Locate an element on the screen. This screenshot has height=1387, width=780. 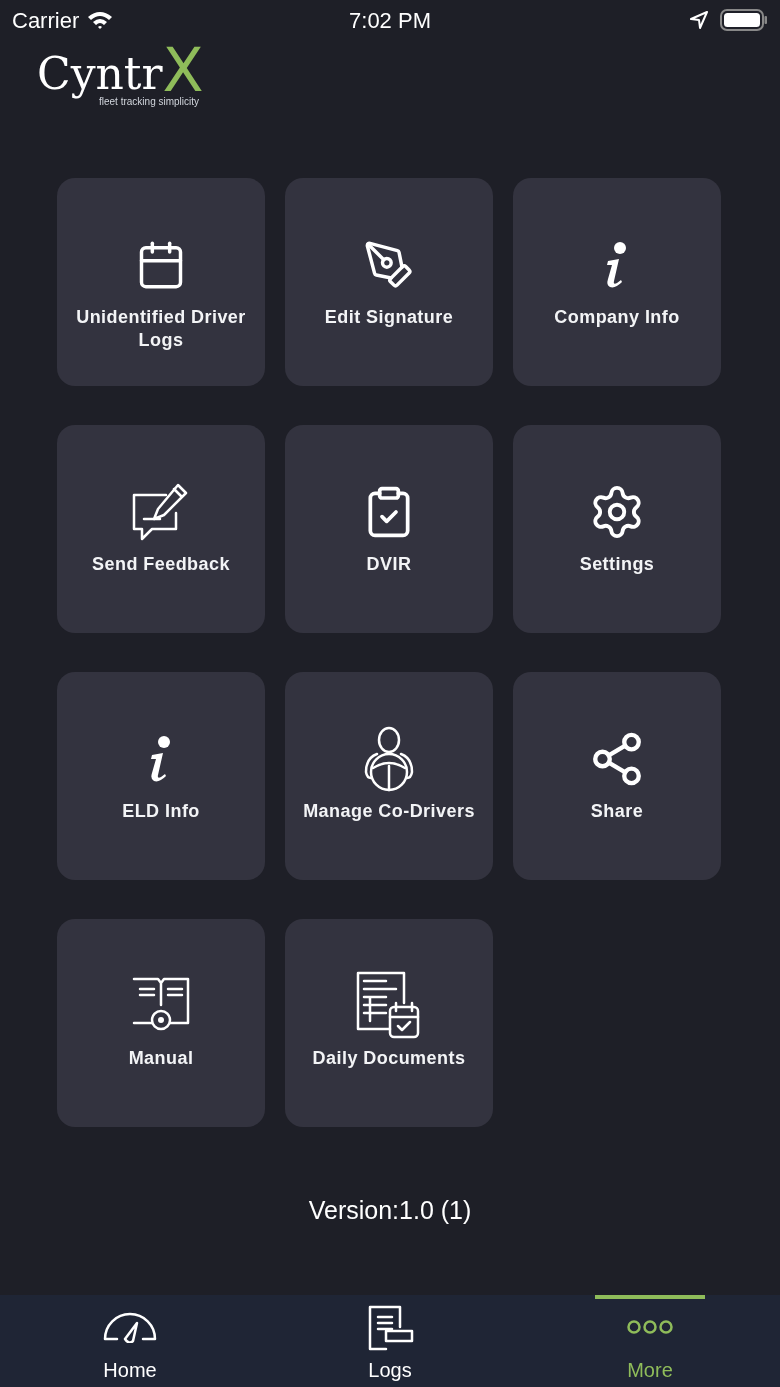
menu-tile: Edit Signature is located at coordinates (389, 282).